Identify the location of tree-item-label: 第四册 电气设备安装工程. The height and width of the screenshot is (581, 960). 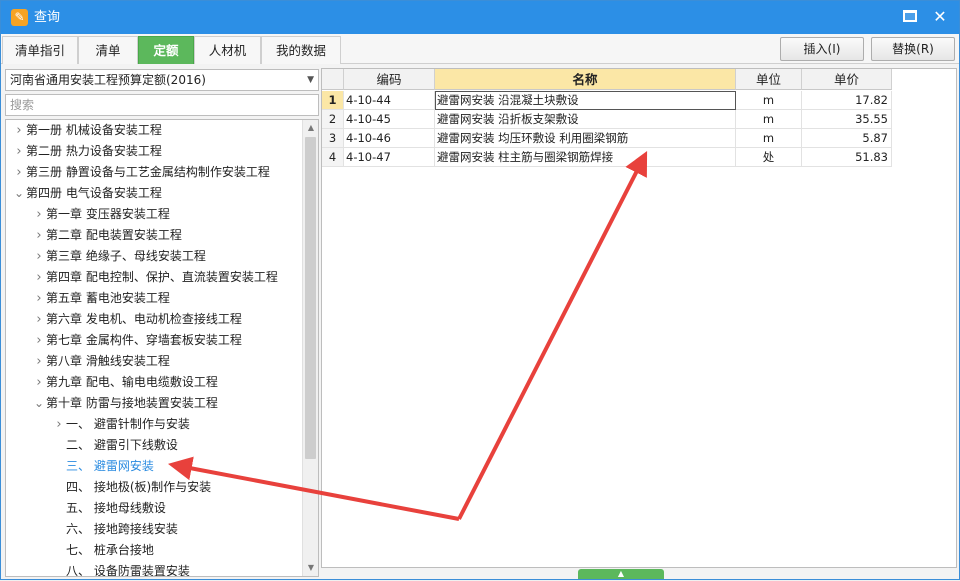
(94, 193).